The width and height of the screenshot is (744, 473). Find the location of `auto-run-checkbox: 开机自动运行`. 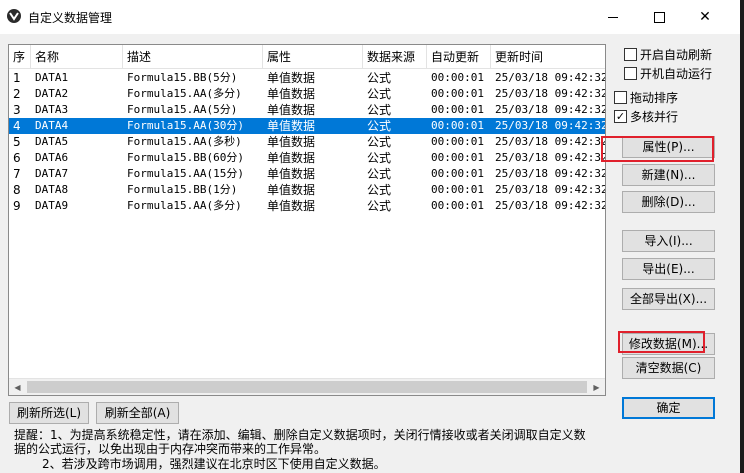

auto-run-checkbox: 开机自动运行 is located at coordinates (668, 73).